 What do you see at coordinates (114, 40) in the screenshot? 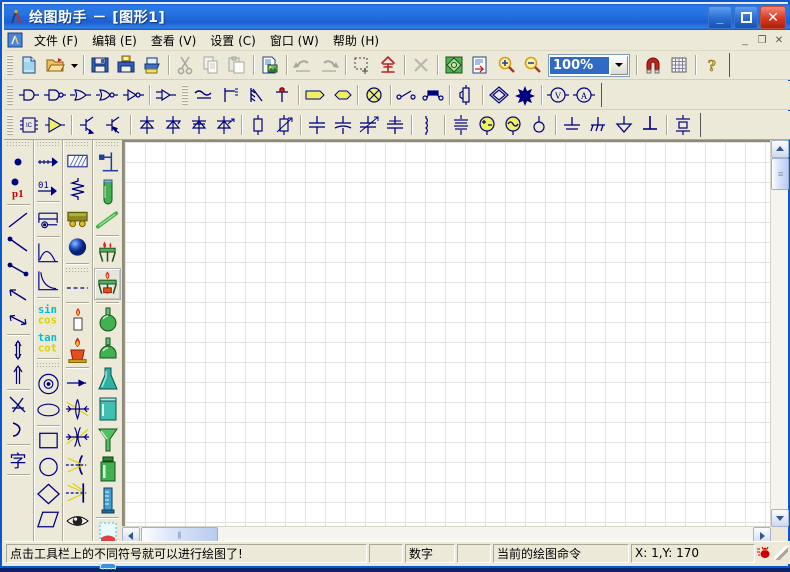
I see `menu-edit: 编辑 (E)` at bounding box center [114, 40].